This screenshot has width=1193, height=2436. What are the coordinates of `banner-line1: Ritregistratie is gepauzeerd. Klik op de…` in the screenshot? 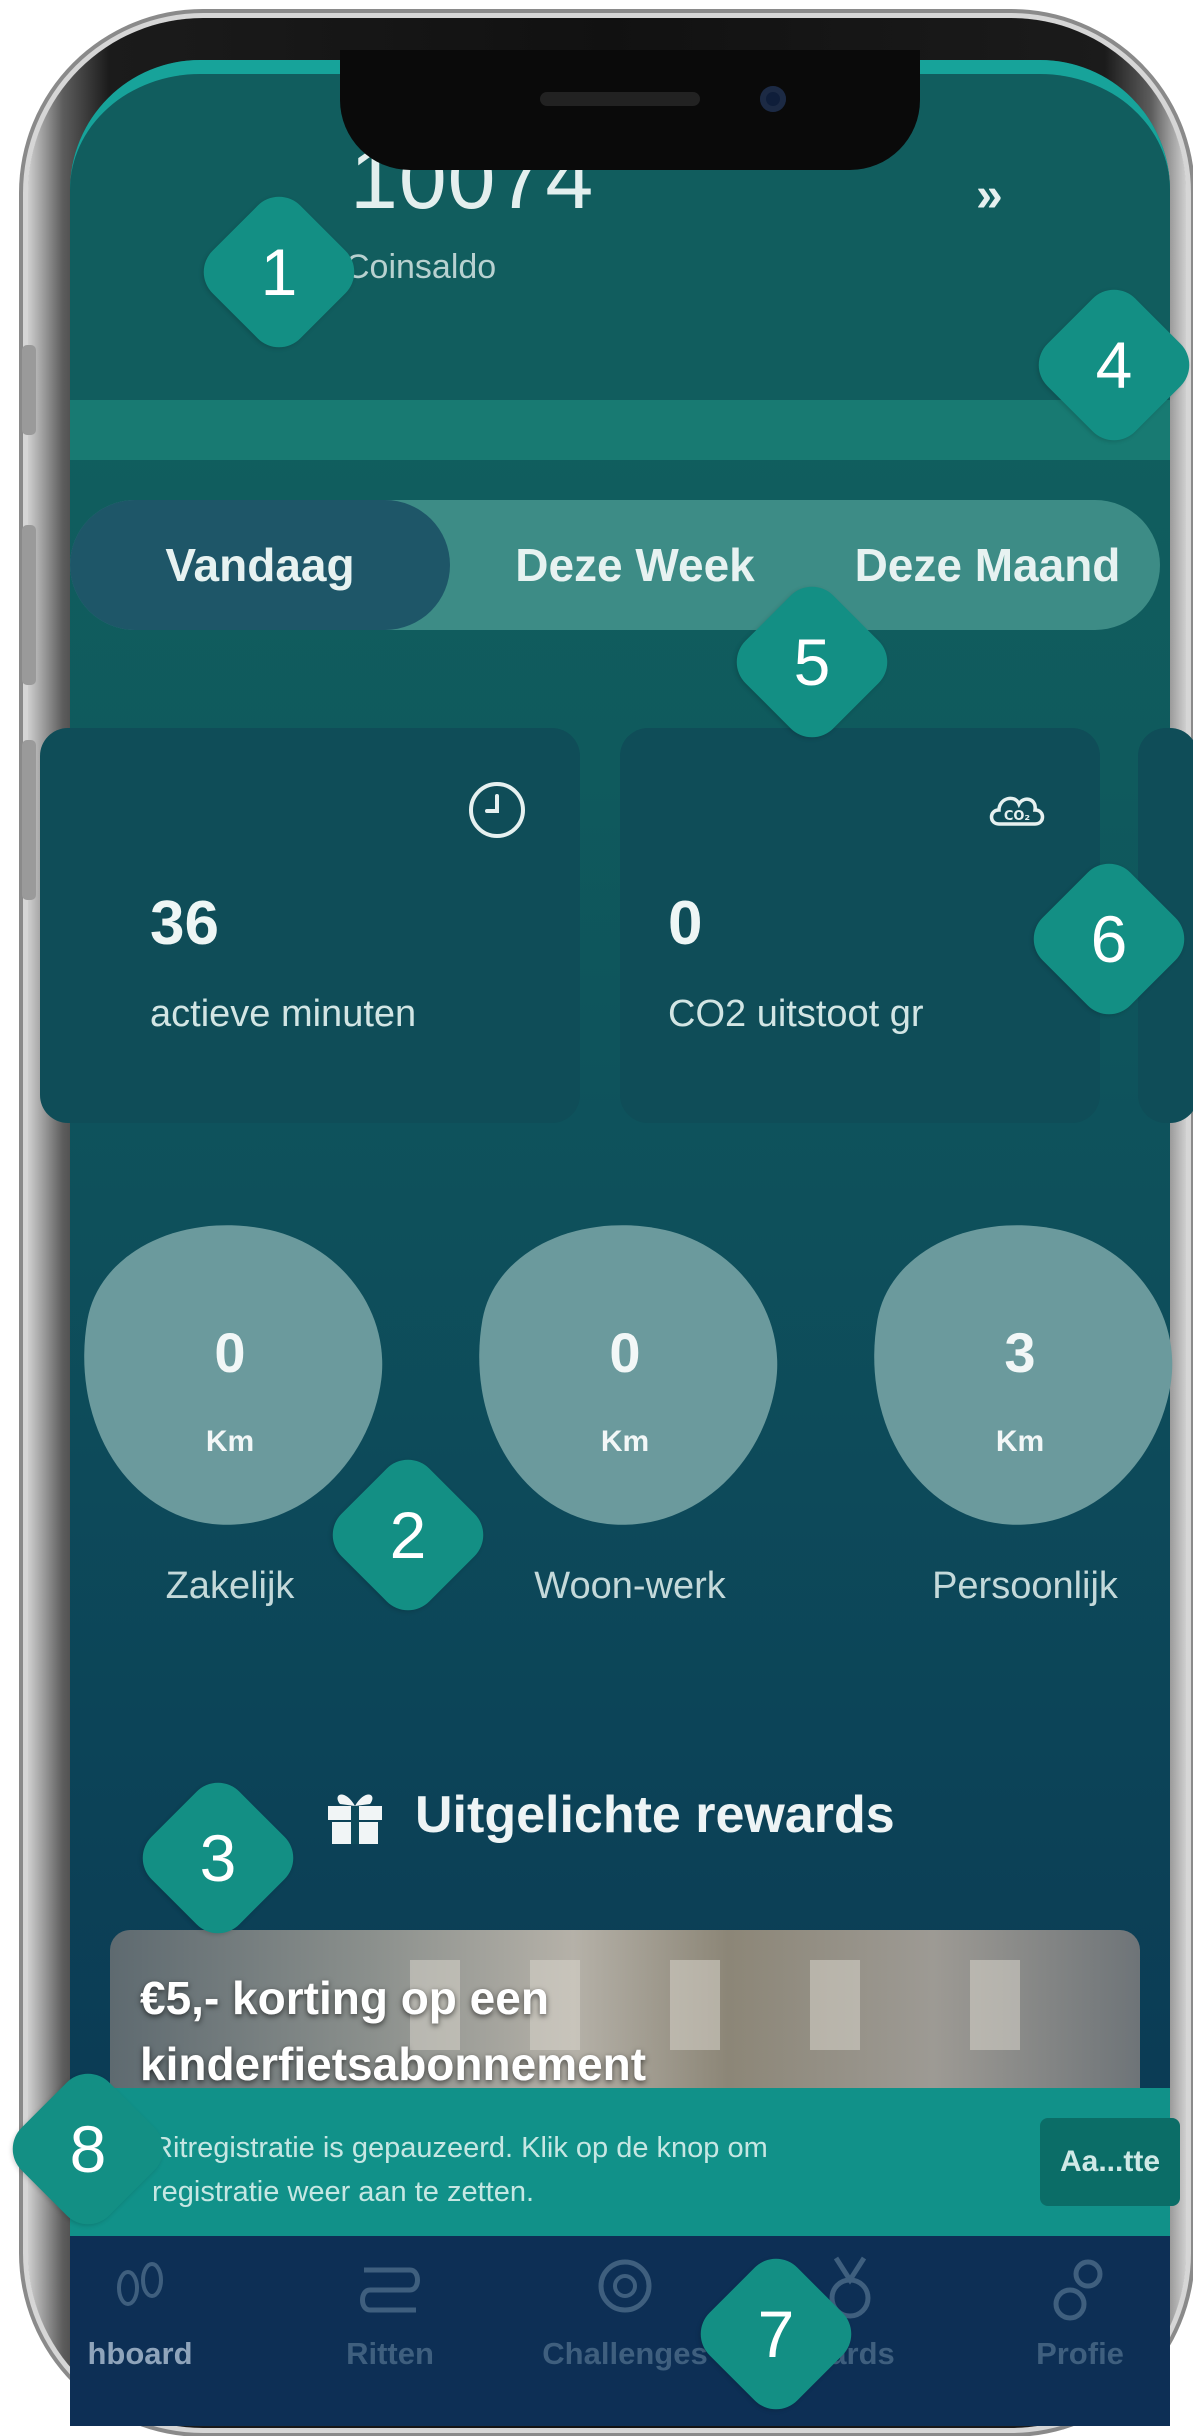 It's located at (460, 2148).